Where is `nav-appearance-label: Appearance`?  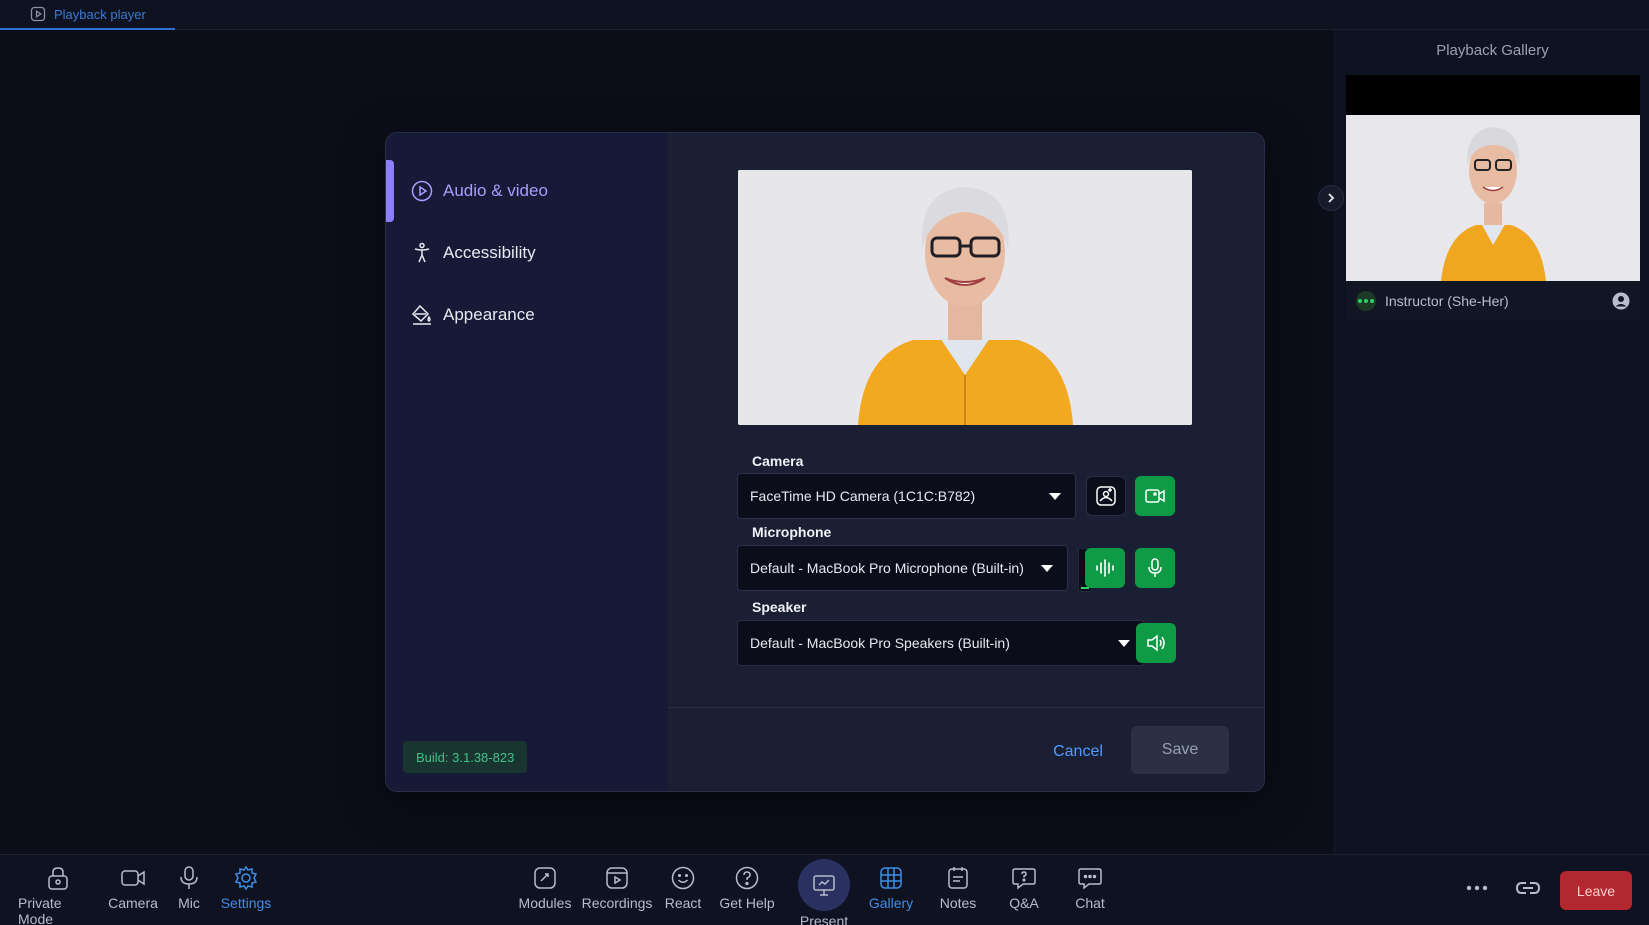
nav-appearance-label: Appearance is located at coordinates (489, 314).